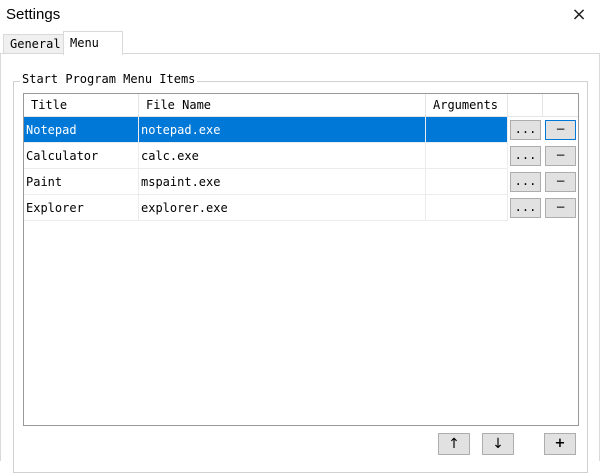 The height and width of the screenshot is (473, 600). I want to click on table-row: Calculator calc.exe ... −, so click(301, 156).